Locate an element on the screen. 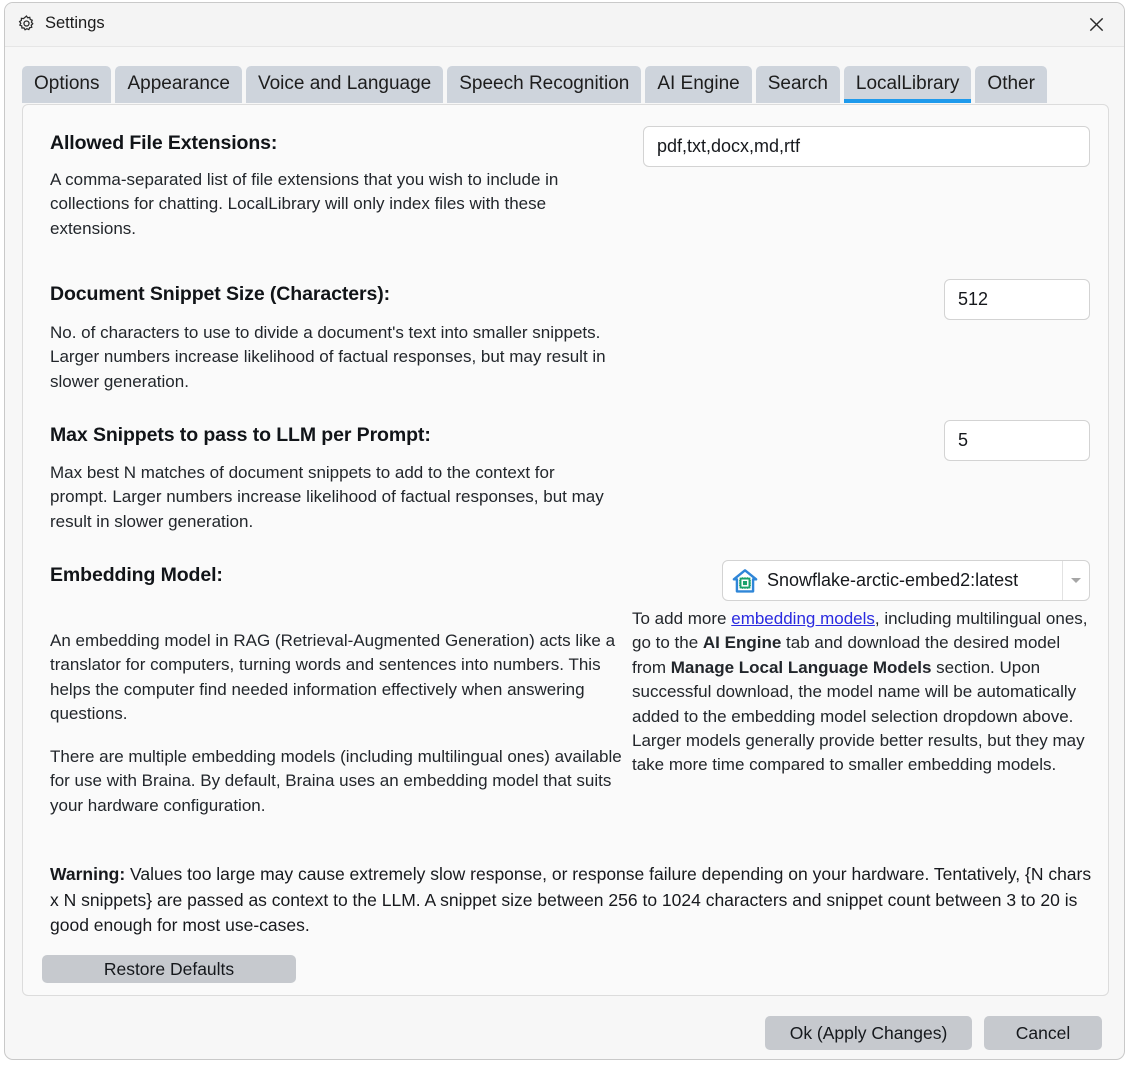  tab-other: Other is located at coordinates (1011, 84).